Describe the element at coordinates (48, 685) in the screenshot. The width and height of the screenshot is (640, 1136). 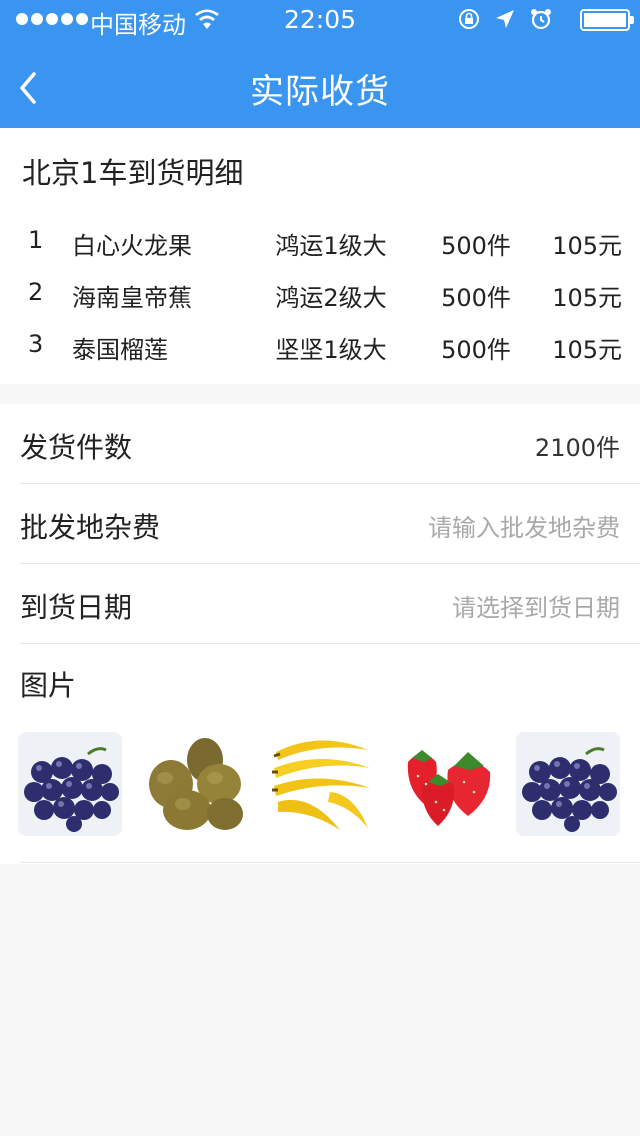
I see `pictures-label: 图片` at that location.